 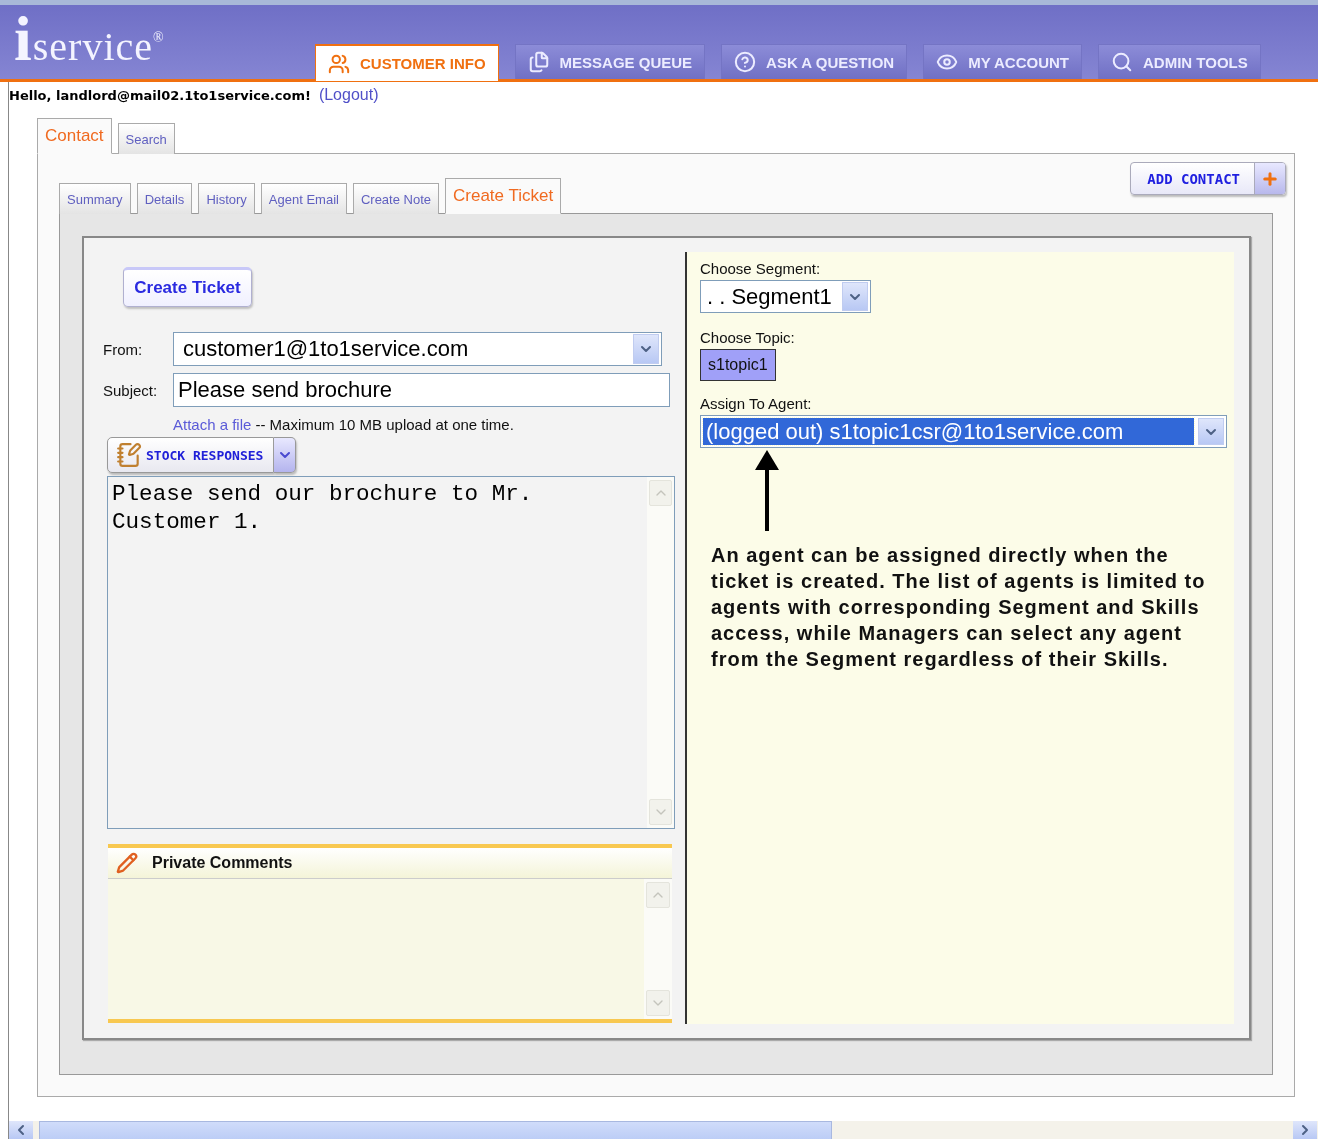 I want to click on logout-link: (Logout), so click(x=348, y=95).